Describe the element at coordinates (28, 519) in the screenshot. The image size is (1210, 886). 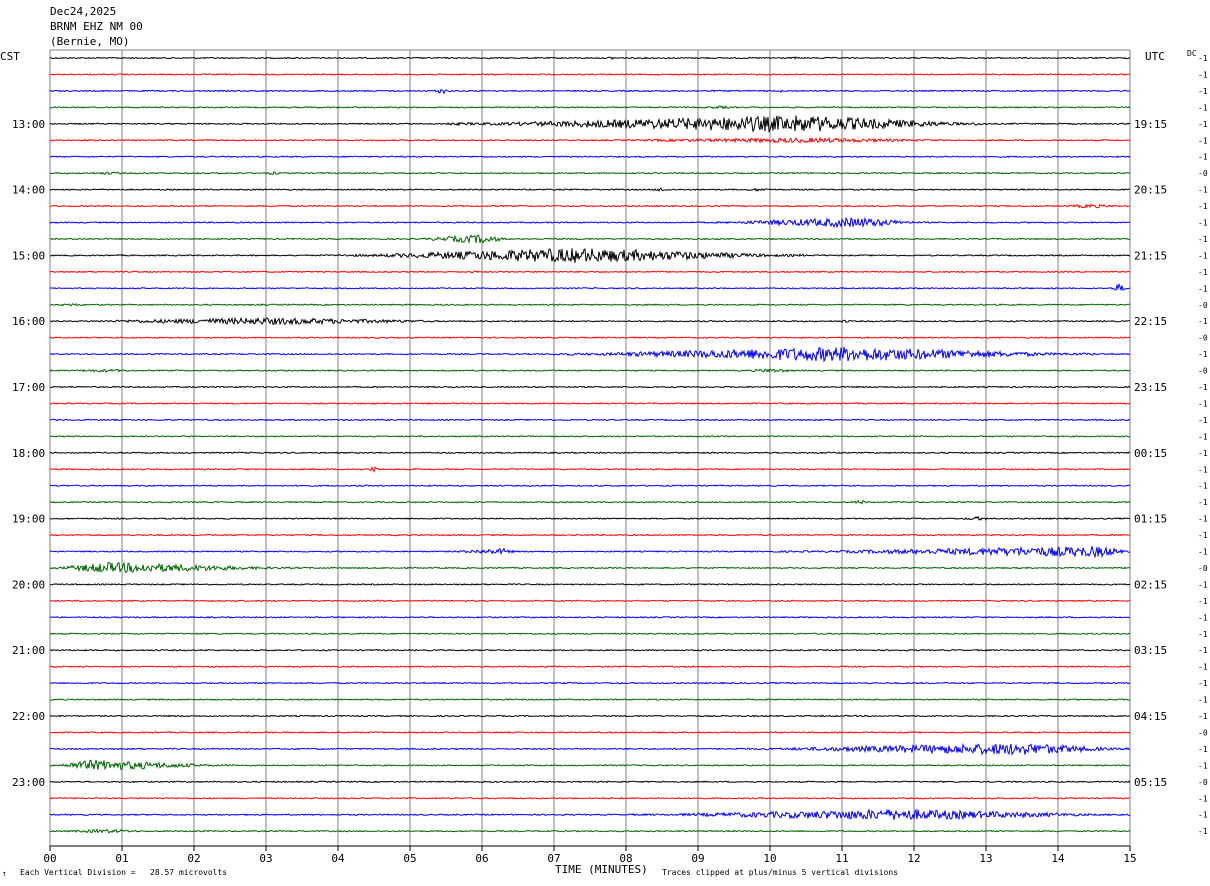
I see `left-hour-label: 19:00` at that location.